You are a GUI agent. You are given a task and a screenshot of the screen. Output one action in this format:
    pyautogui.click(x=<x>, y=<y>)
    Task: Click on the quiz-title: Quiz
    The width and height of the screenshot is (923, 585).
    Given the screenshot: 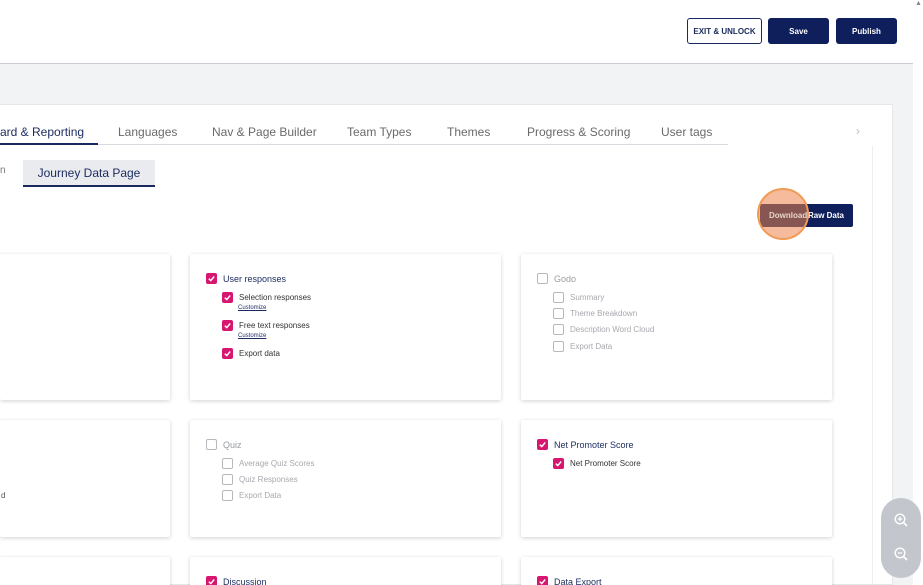 What is the action you would take?
    pyautogui.click(x=232, y=444)
    